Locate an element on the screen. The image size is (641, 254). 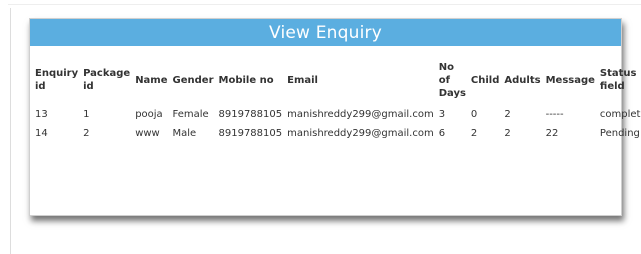
cell-message: 22 is located at coordinates (552, 133).